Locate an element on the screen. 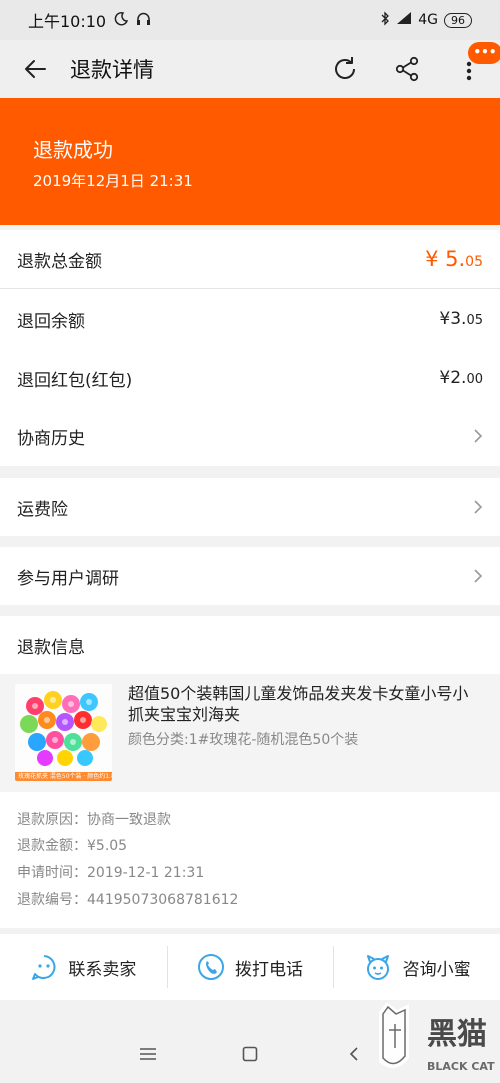 The width and height of the screenshot is (500, 1083). status-time: 上午10:10 is located at coordinates (67, 21).